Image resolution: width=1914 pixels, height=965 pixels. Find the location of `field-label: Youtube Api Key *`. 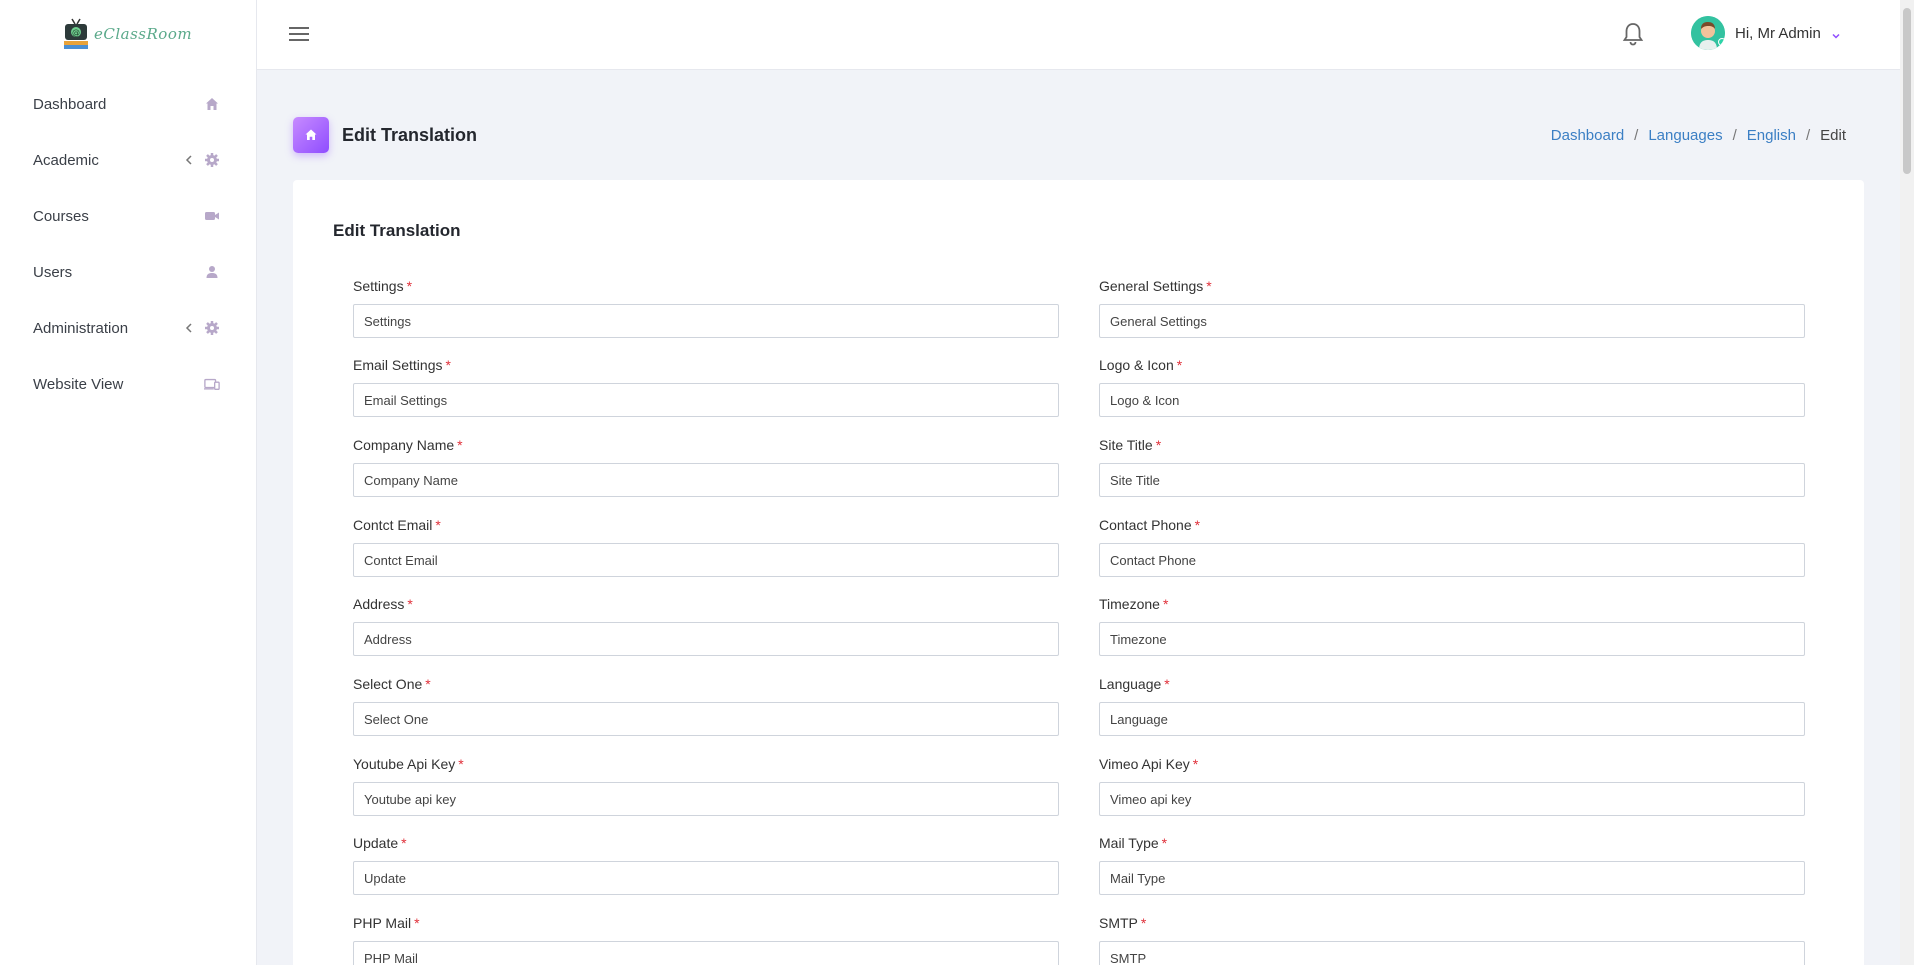

field-label: Youtube Api Key * is located at coordinates (408, 764).